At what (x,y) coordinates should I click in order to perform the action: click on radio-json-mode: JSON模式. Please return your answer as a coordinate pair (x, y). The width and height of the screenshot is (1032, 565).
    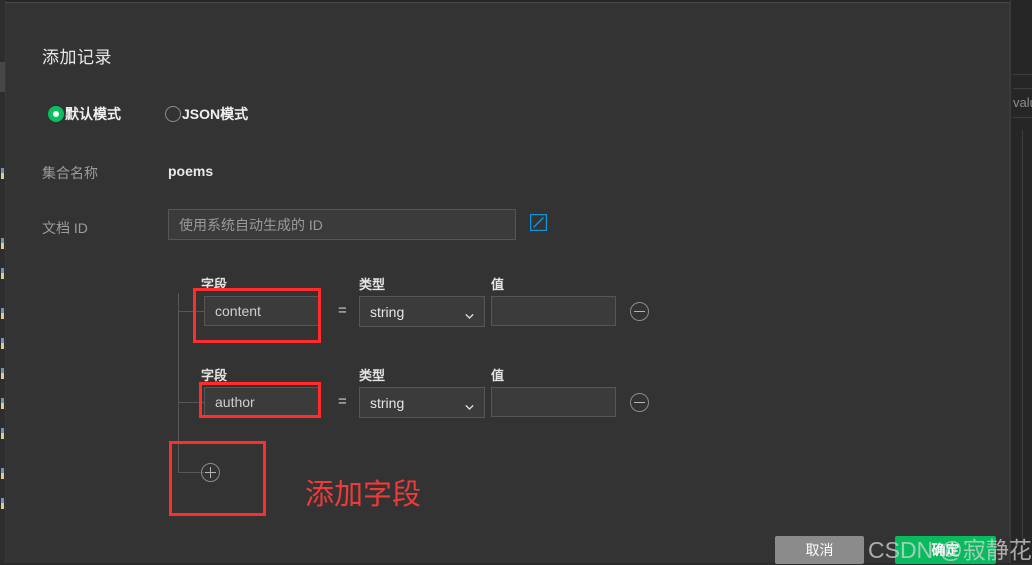
    Looking at the image, I should click on (206, 114).